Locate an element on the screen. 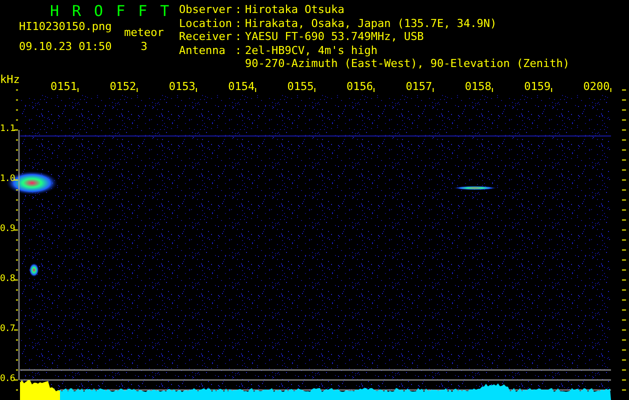  field-label: Antenna is located at coordinates (202, 51).